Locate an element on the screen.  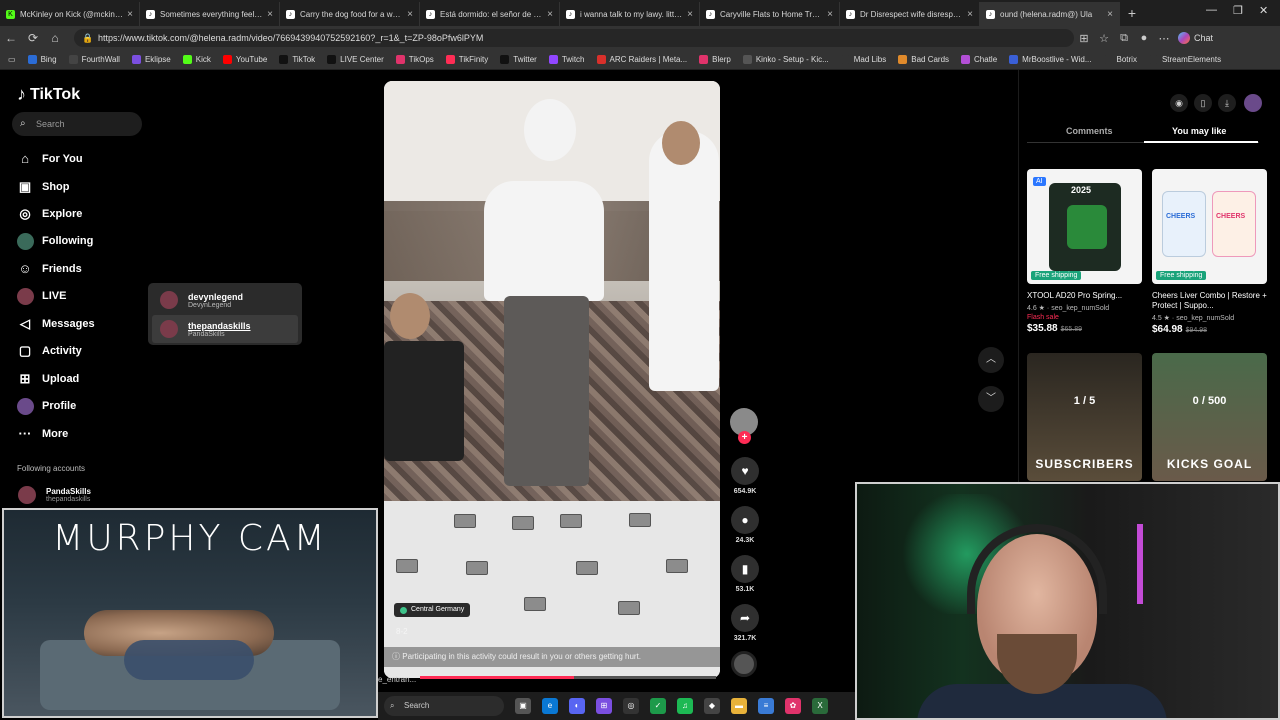
taskbar-search: ⌕ Search is located at coordinates (444, 706).